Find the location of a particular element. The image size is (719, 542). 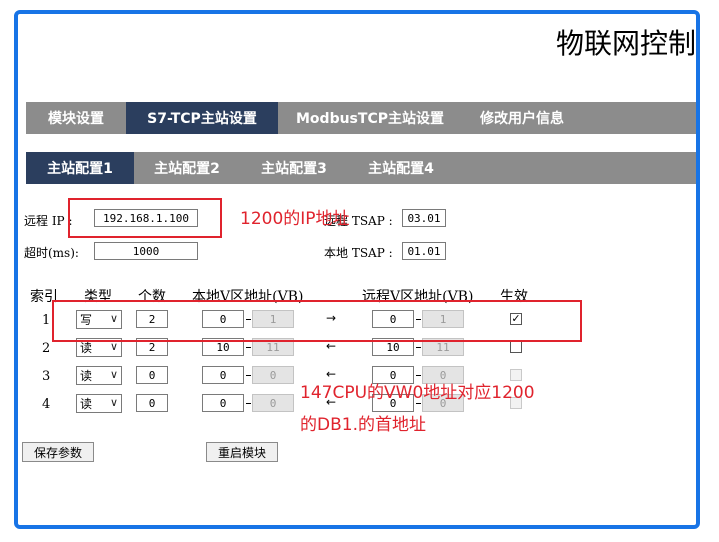

row-4-local-start-input: 0 is located at coordinates (223, 403).